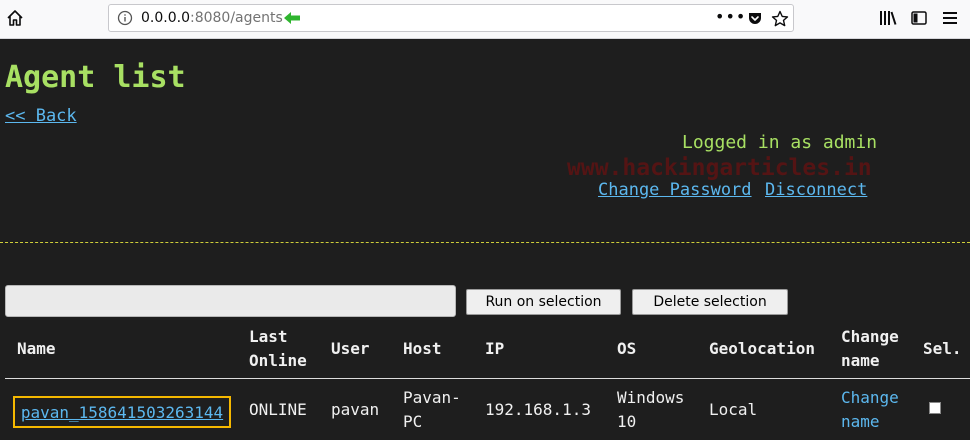  Describe the element at coordinates (538, 409) in the screenshot. I see `cell-ip: 192.168.1.3` at that location.